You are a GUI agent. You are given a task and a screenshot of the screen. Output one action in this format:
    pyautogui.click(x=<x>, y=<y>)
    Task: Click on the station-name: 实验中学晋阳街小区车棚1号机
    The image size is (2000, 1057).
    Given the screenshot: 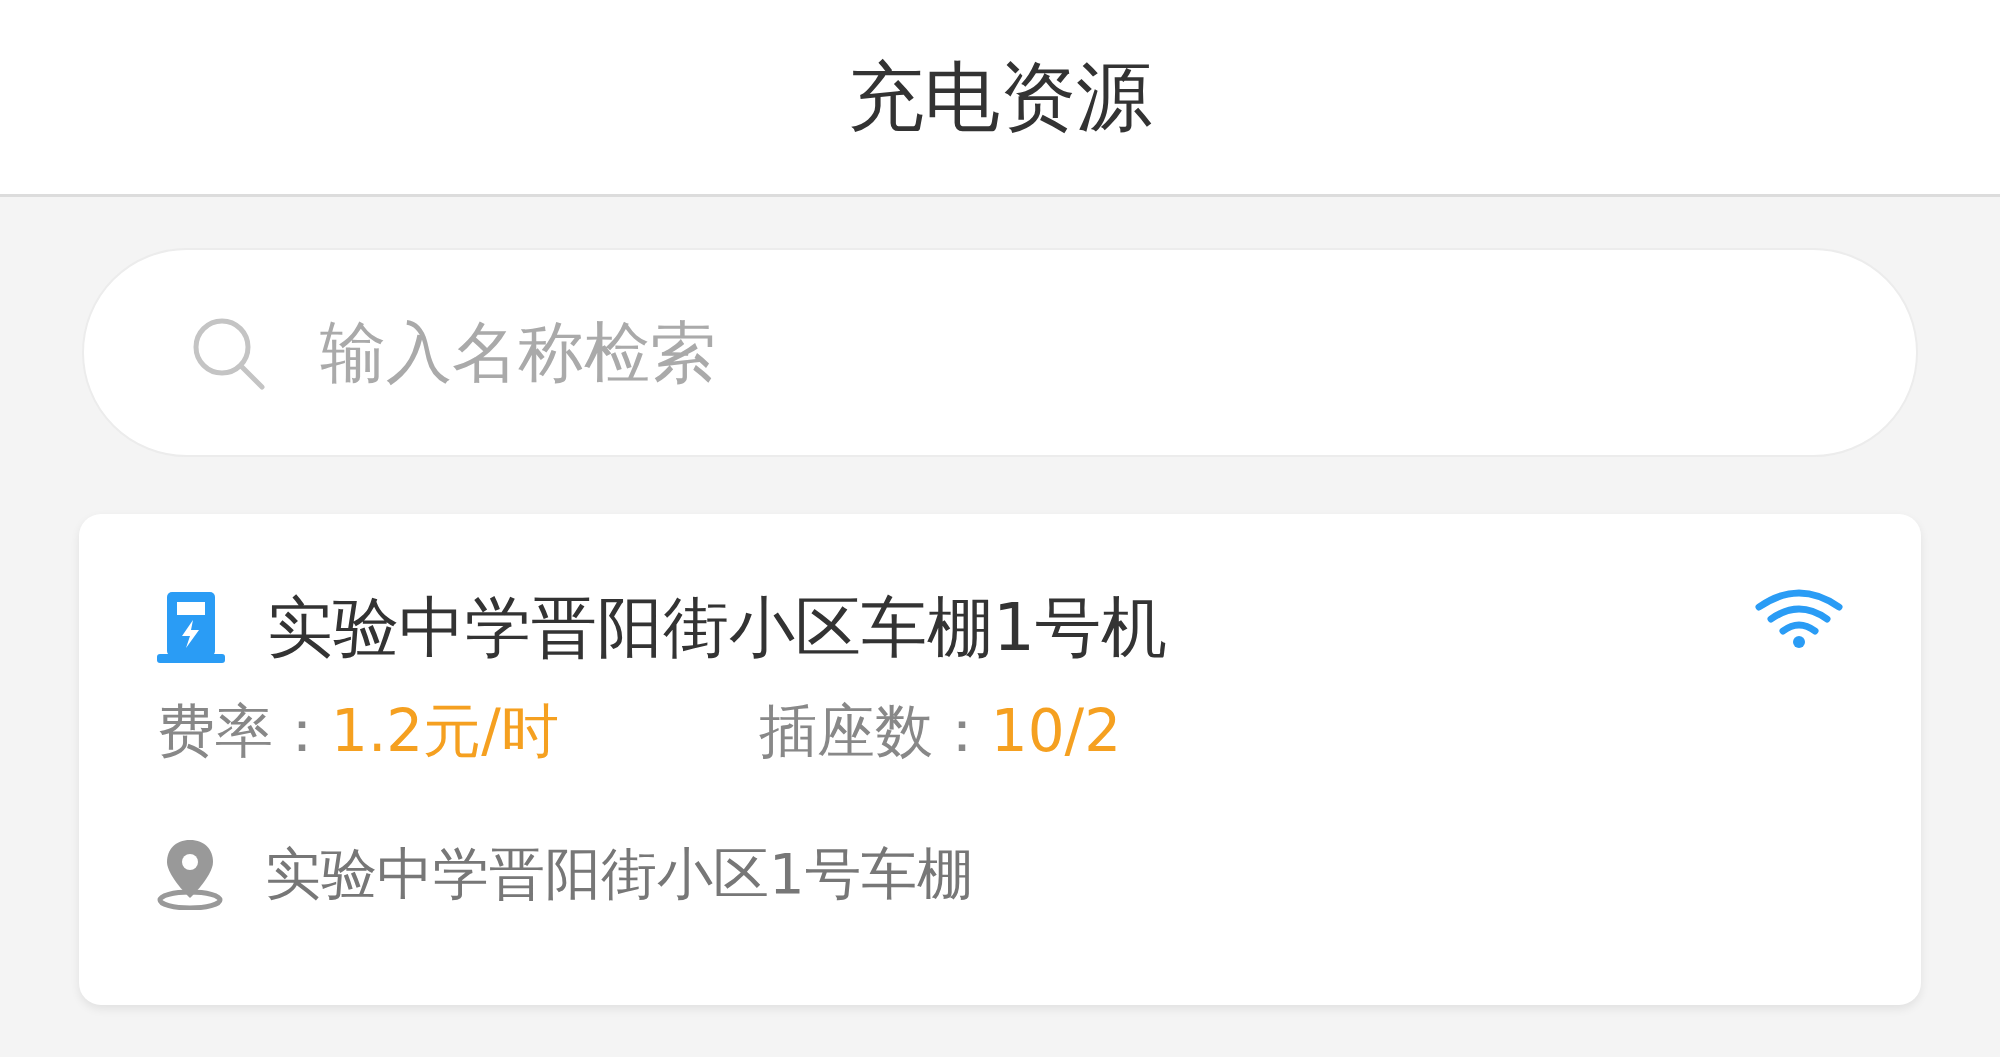 What is the action you would take?
    pyautogui.click(x=717, y=628)
    